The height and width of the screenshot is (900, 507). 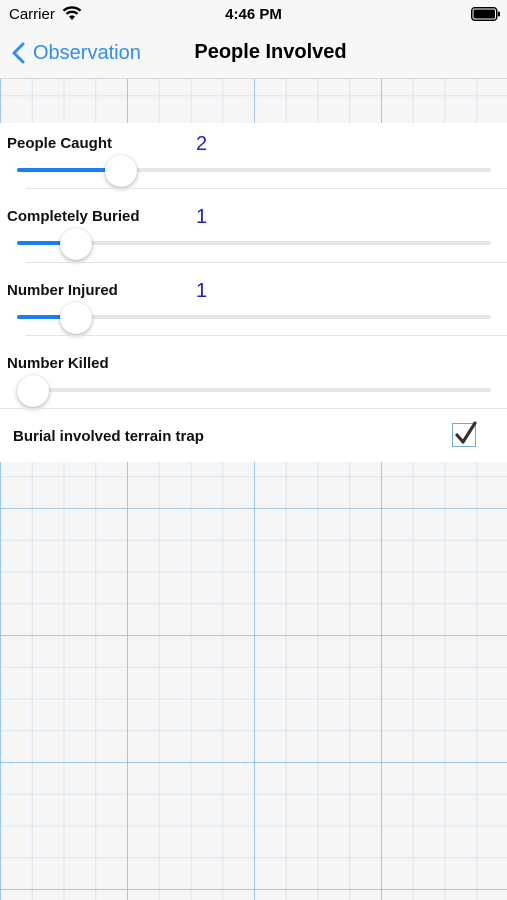 What do you see at coordinates (108, 436) in the screenshot?
I see `terrain-trap-label: Burial involved terrain trap` at bounding box center [108, 436].